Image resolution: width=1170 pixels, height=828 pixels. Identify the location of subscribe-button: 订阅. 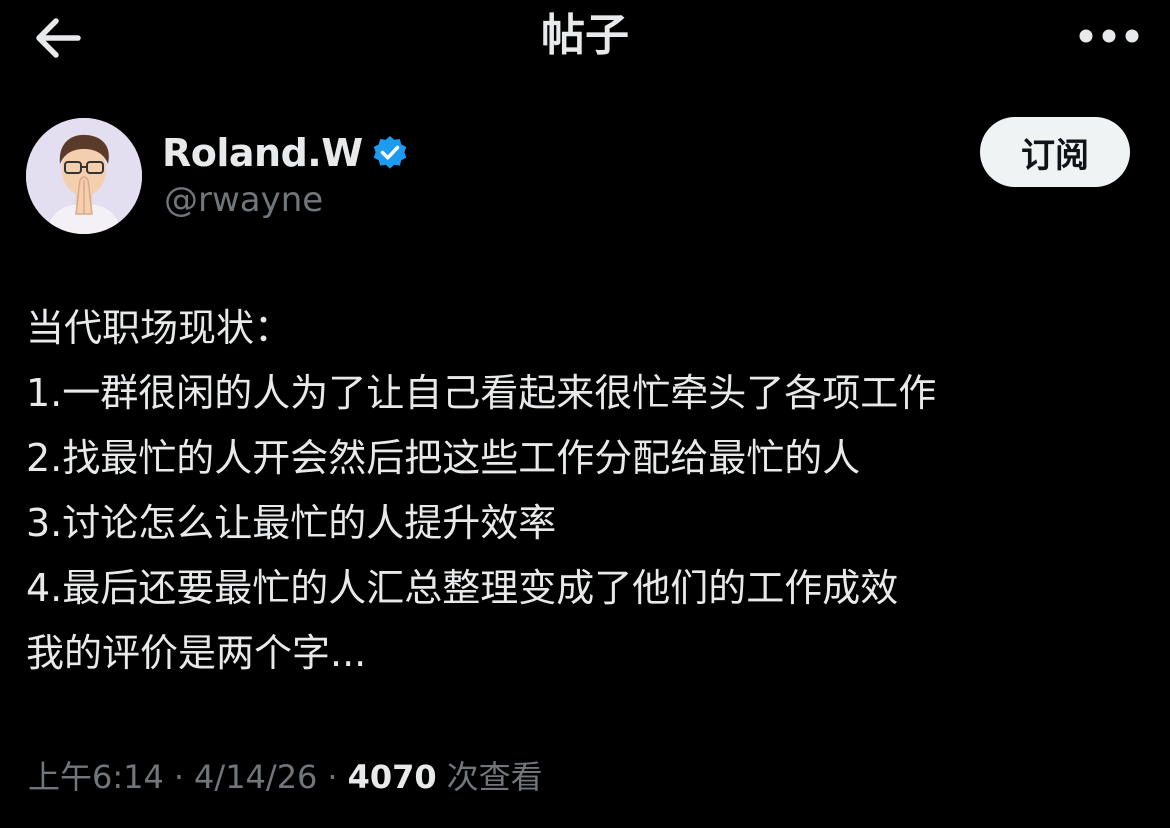
(1055, 152).